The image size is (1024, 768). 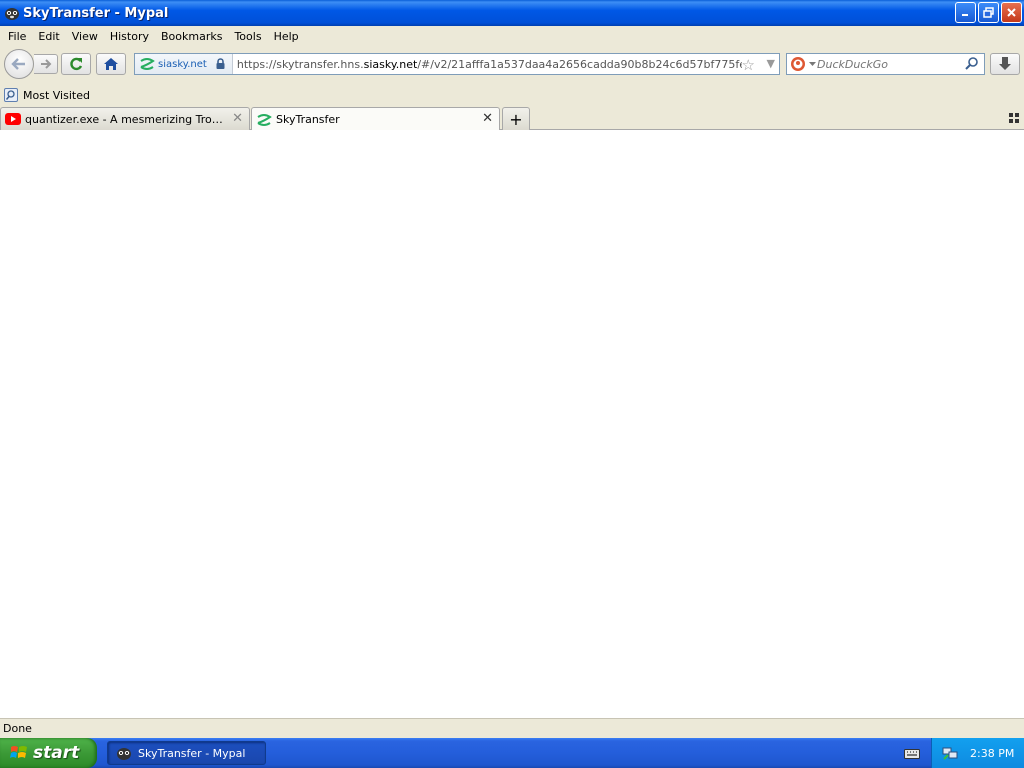 What do you see at coordinates (308, 119) in the screenshot?
I see `tab-title: SkyTransfer` at bounding box center [308, 119].